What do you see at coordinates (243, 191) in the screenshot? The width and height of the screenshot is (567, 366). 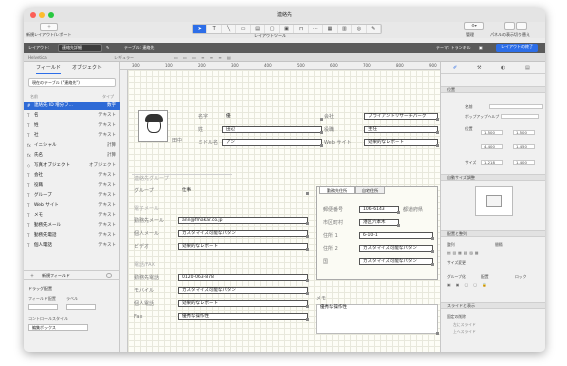 I see `group-field: 仕事` at bounding box center [243, 191].